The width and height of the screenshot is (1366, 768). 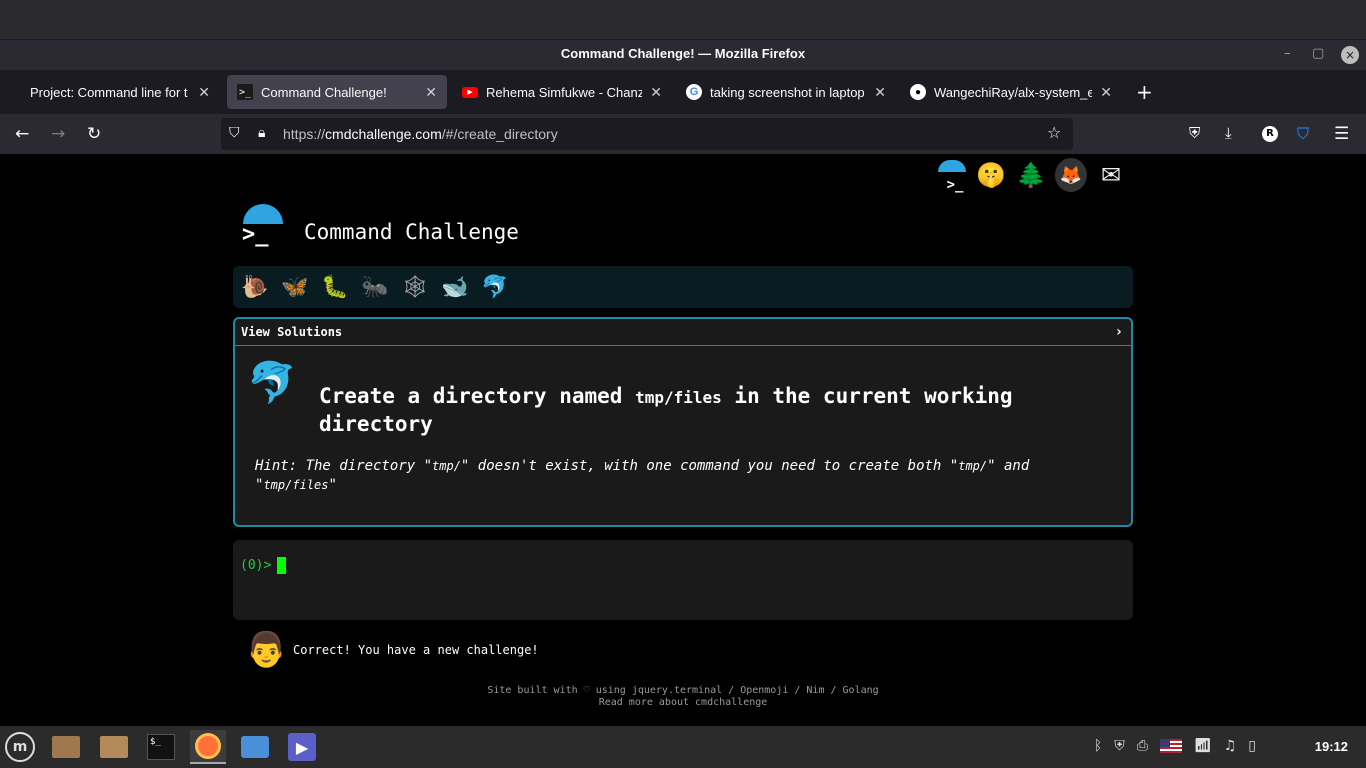 I want to click on whale-icon: 🐋, so click(x=455, y=287).